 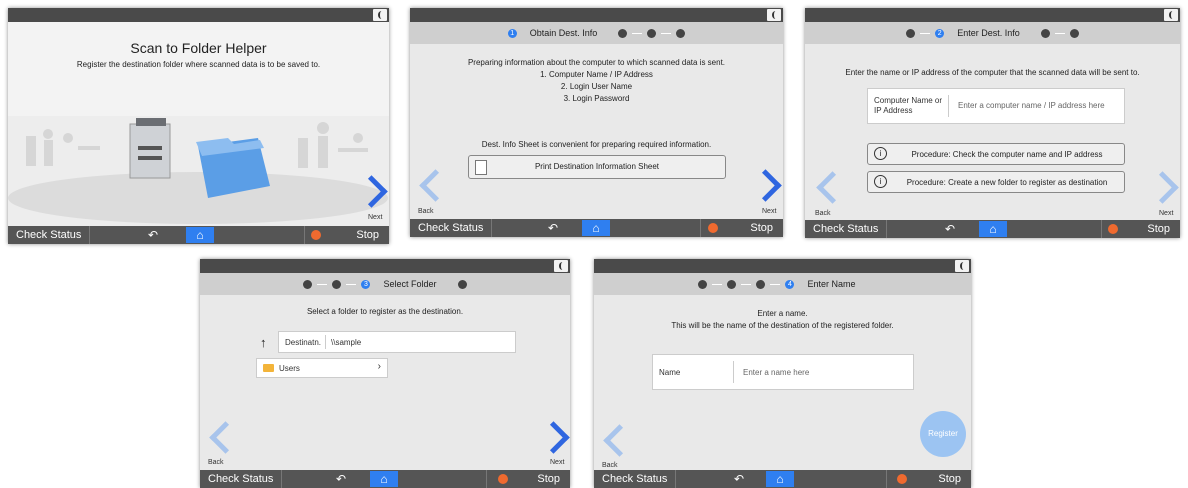 What do you see at coordinates (397, 342) in the screenshot?
I see `destination-path-field: Destinatn. \\sample` at bounding box center [397, 342].